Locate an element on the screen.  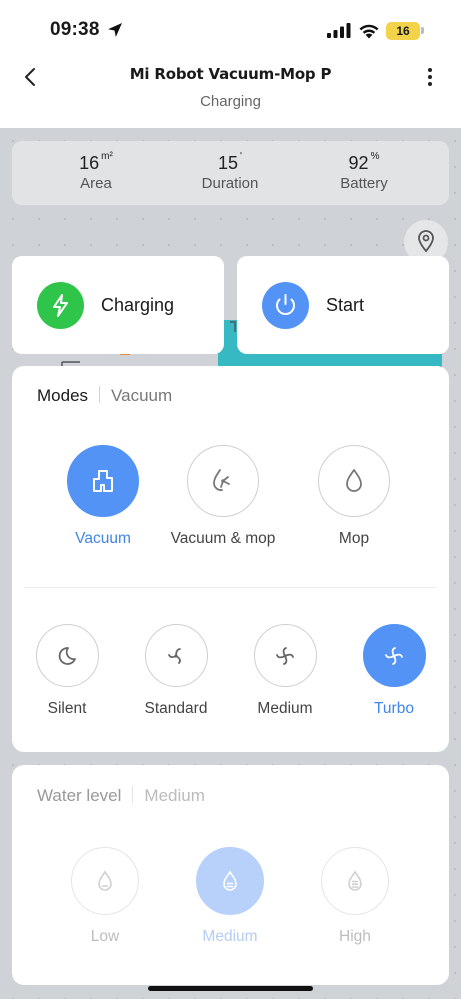
power-icon is located at coordinates (285, 304).